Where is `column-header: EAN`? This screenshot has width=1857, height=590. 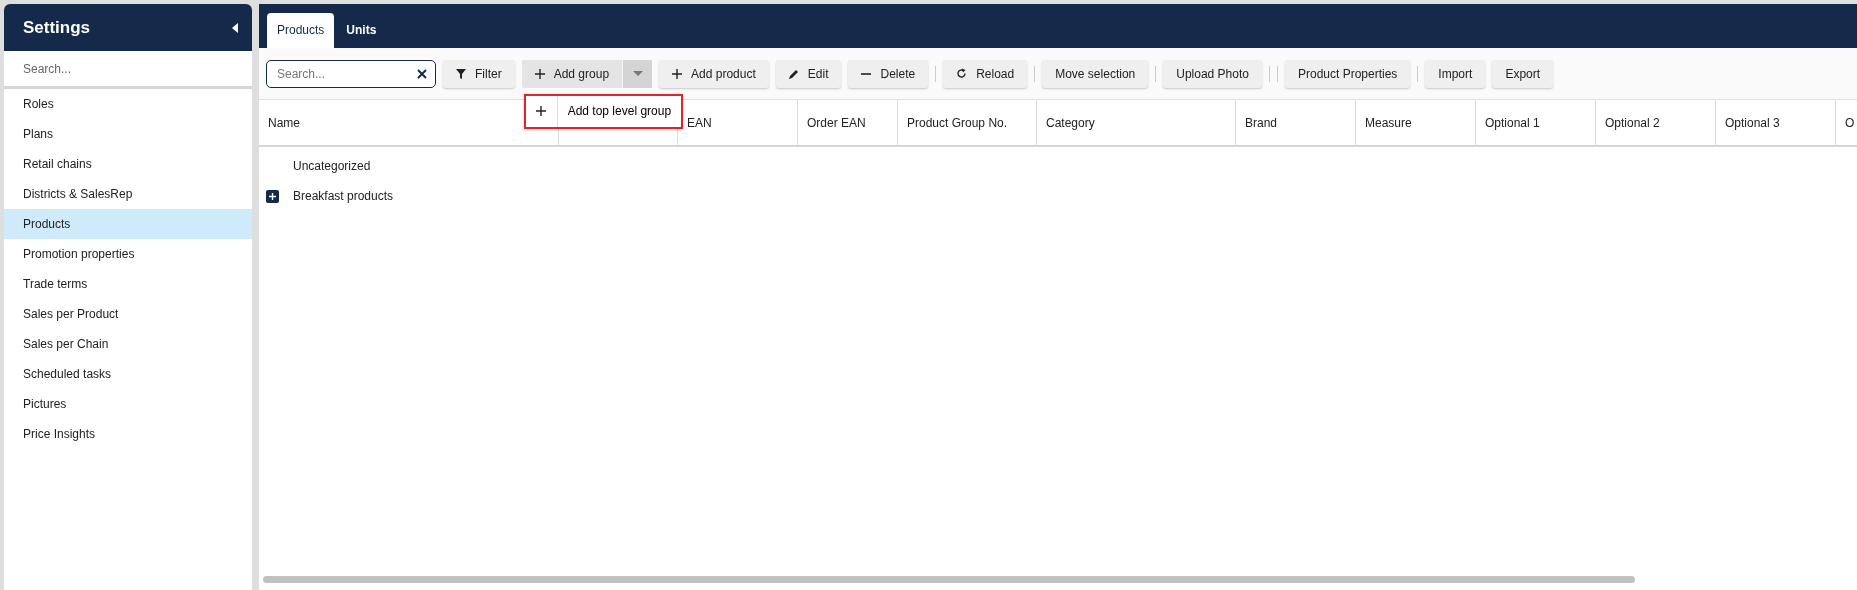 column-header: EAN is located at coordinates (738, 122).